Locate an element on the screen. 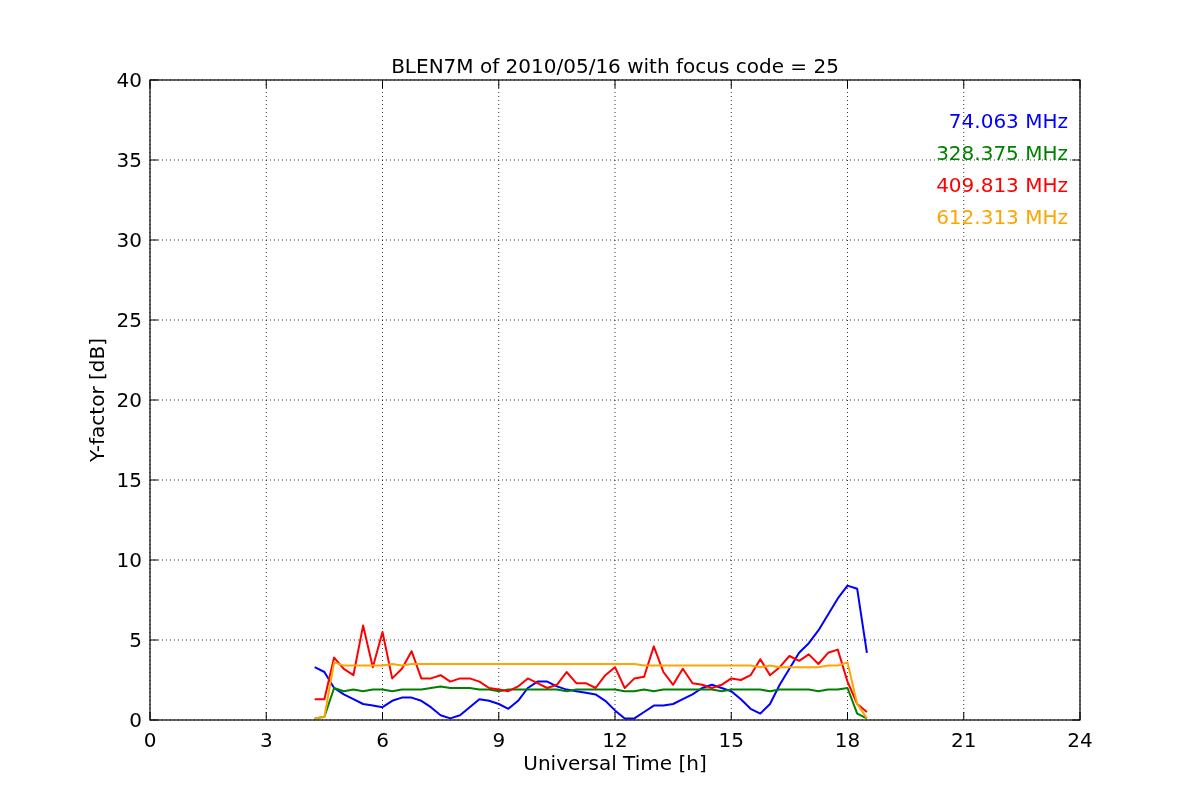 This screenshot has height=800, width=1200. axis-title: Universal Time [h] is located at coordinates (615, 763).